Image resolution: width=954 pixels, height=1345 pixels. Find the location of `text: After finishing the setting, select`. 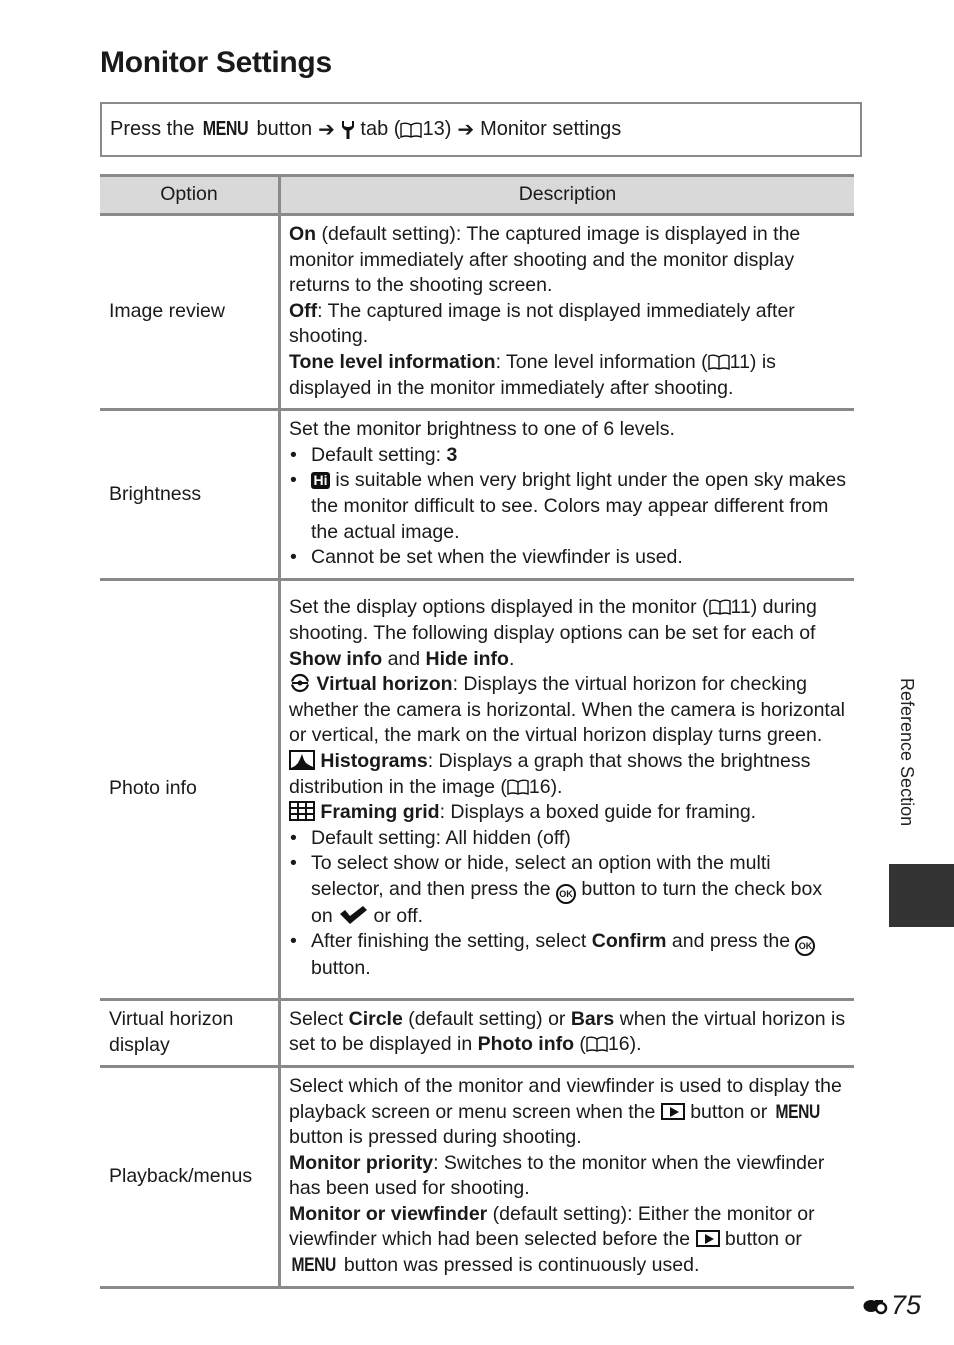

text: After finishing the setting, select is located at coordinates (451, 941).